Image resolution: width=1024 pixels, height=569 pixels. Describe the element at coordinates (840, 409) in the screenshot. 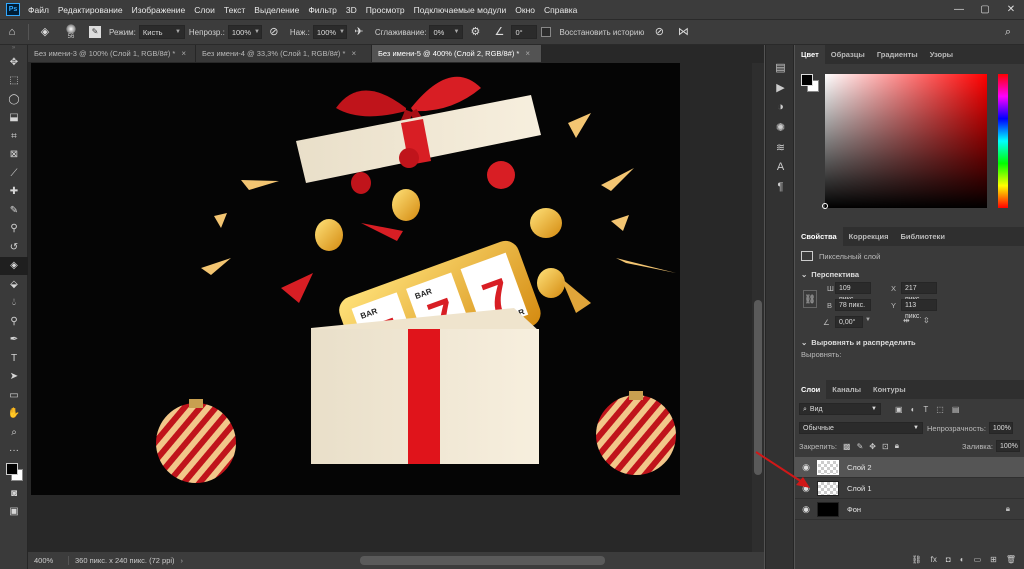

I see `layer-filter-select: ⌕ Вид ▼` at that location.